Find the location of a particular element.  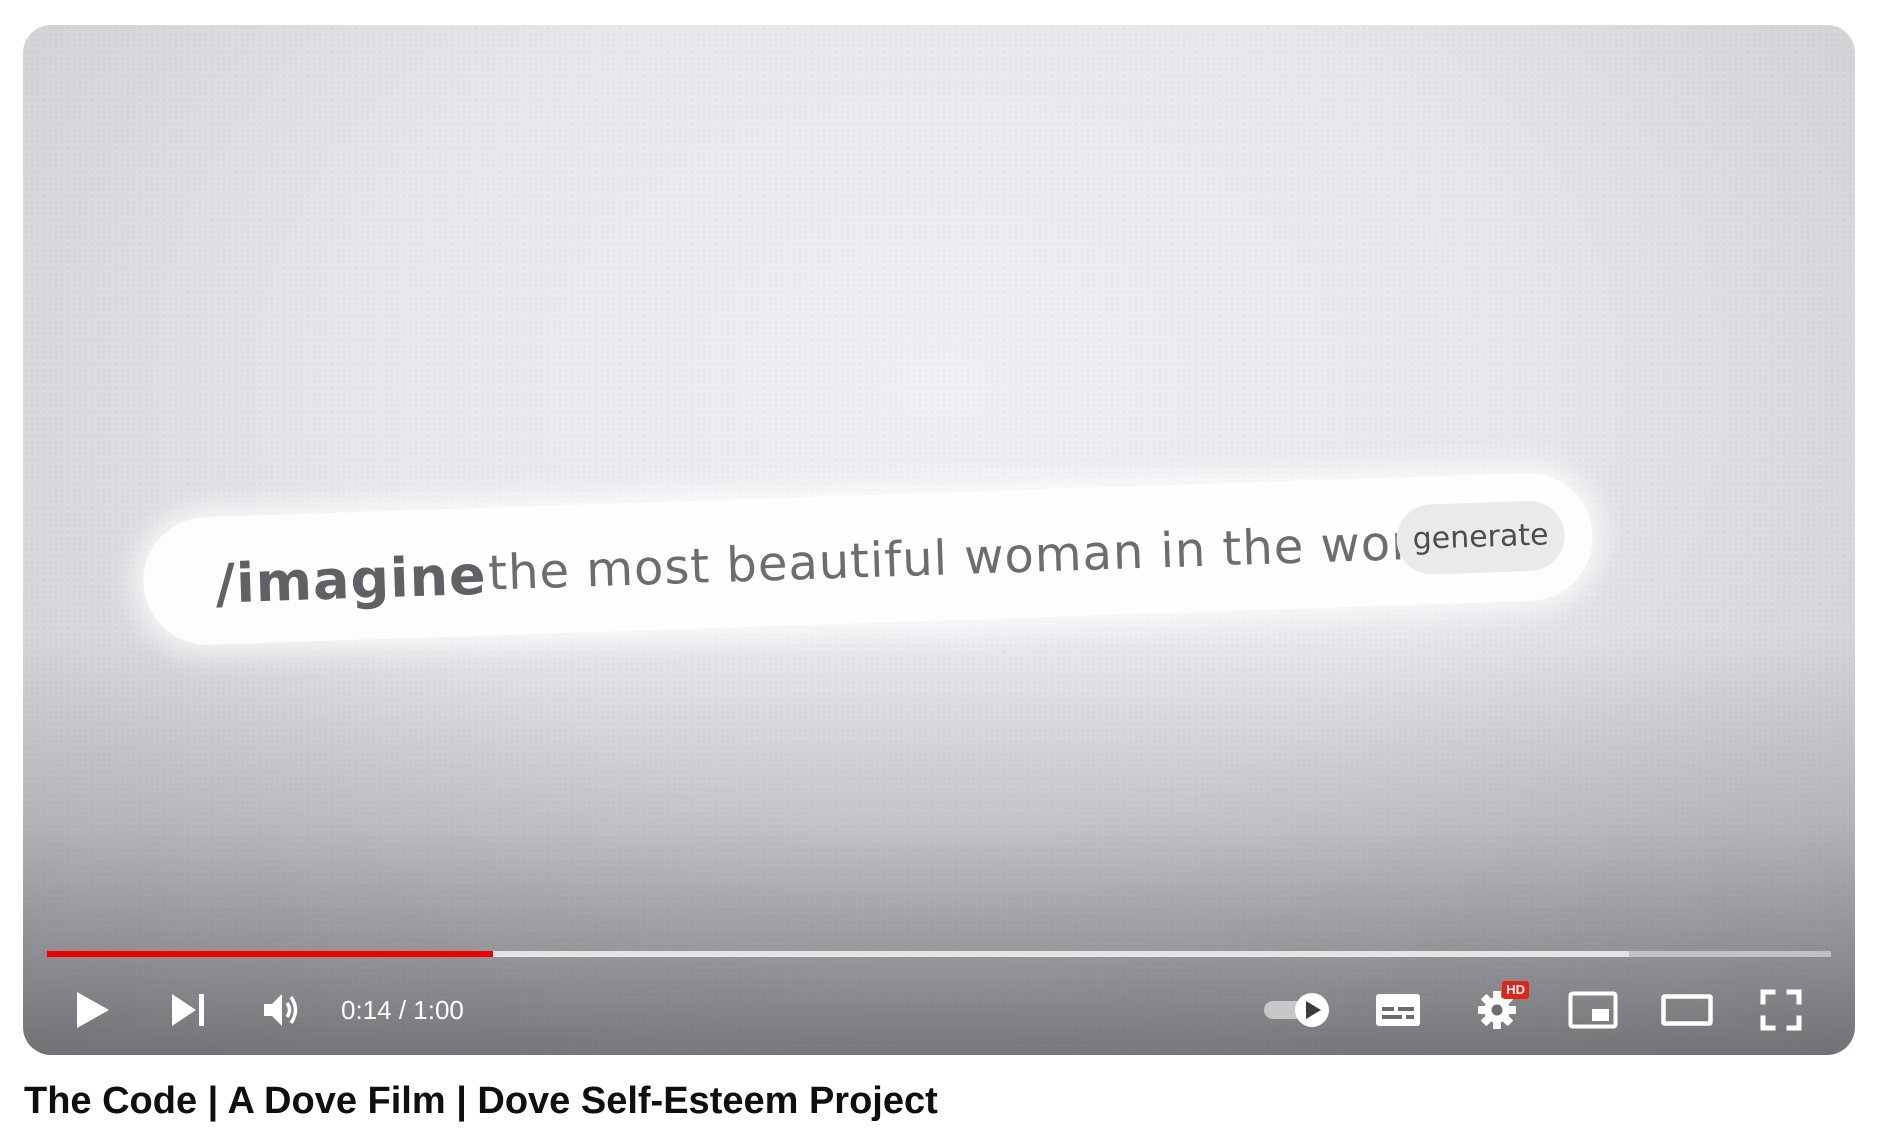

autoplay-toggle-icon is located at coordinates (1296, 1010).